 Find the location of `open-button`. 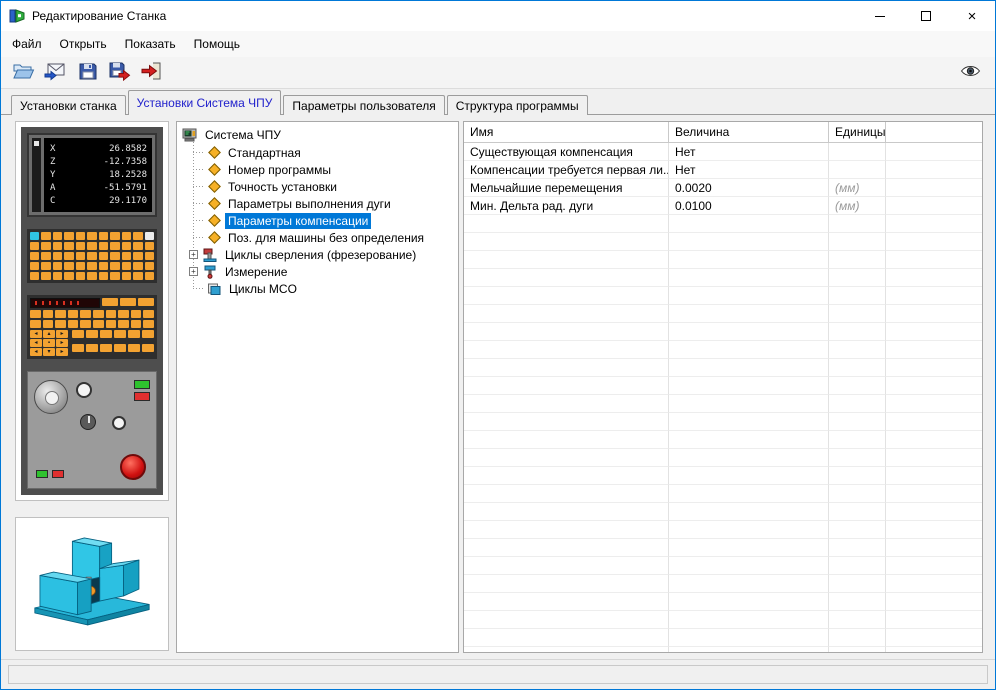

open-button is located at coordinates (23, 73).